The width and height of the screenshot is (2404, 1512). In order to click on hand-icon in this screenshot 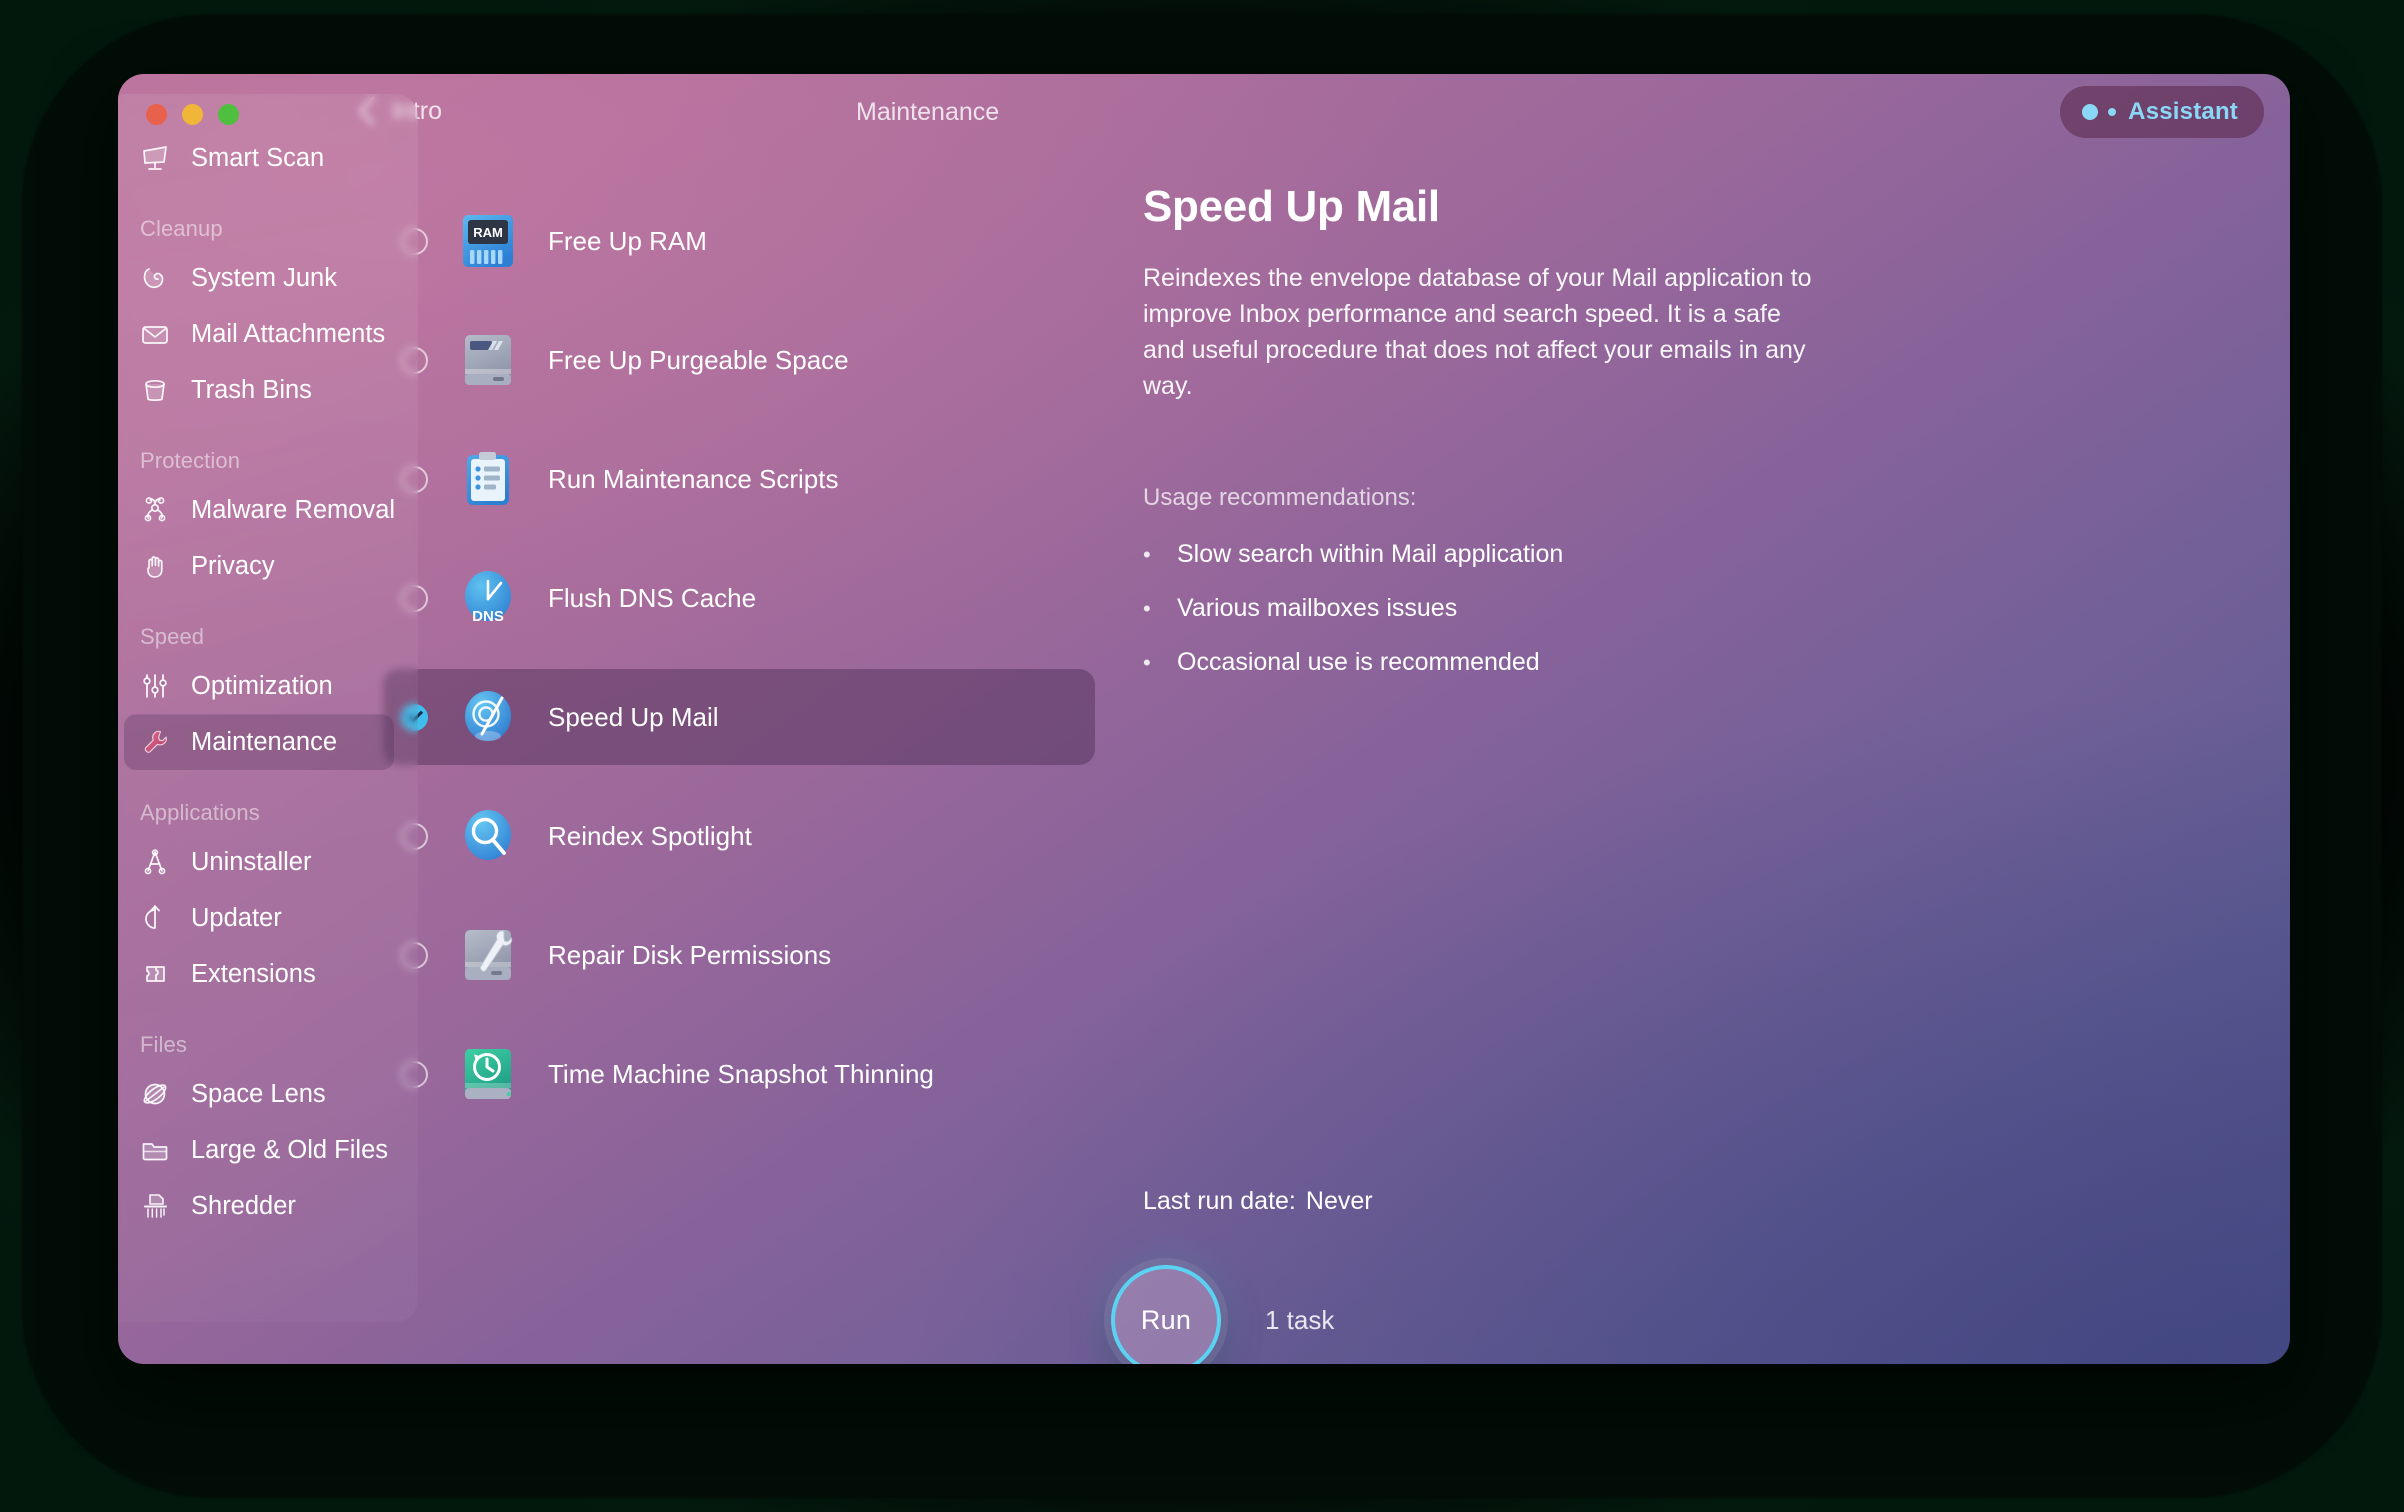, I will do `click(155, 566)`.